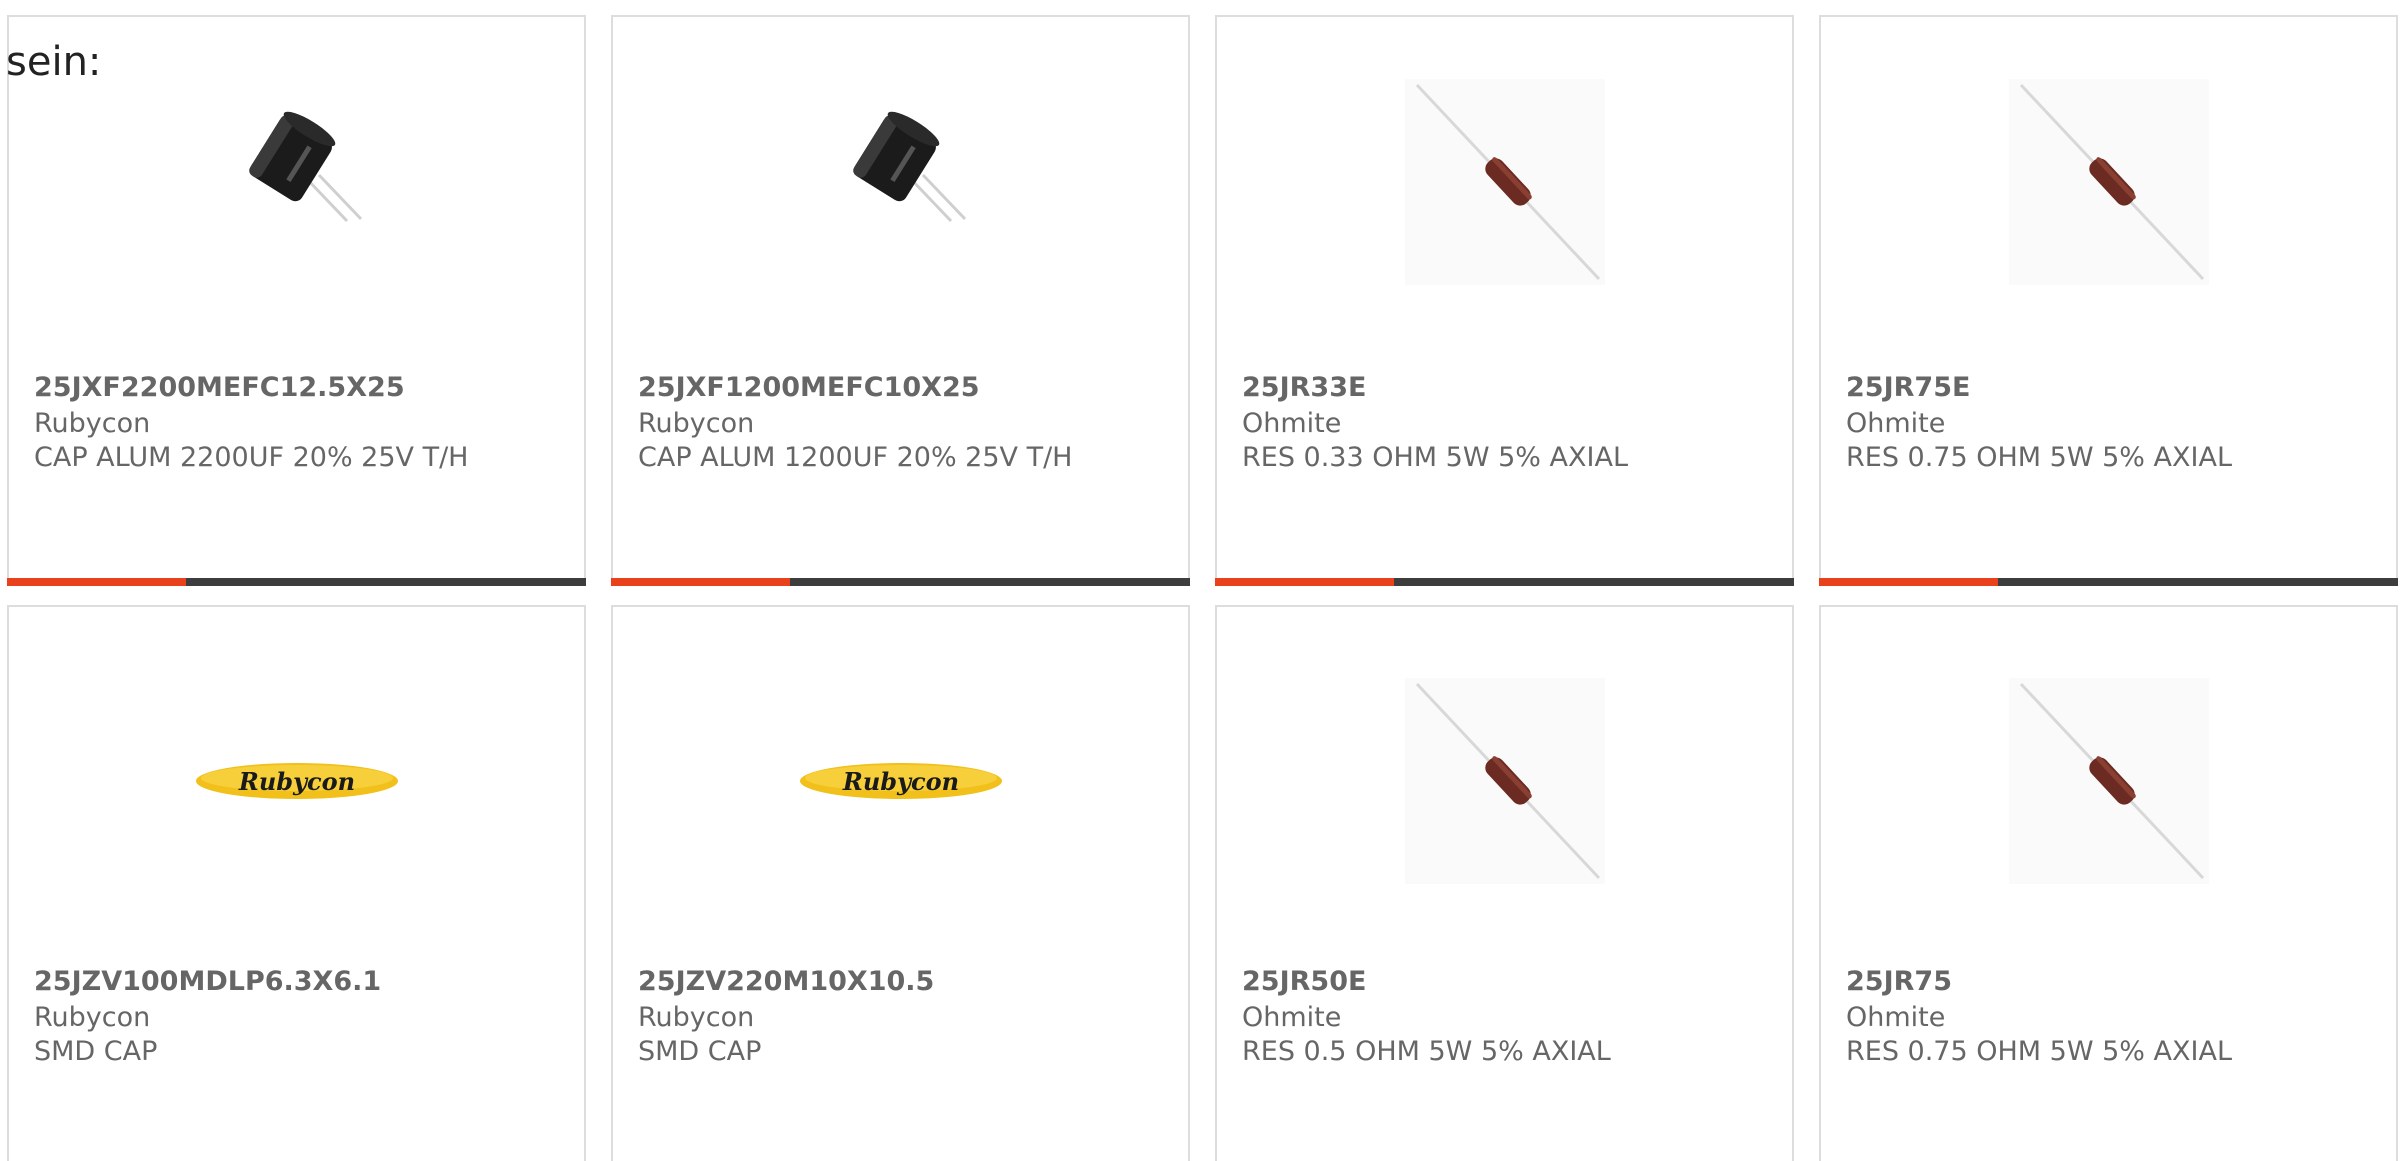 The image size is (2400, 1161). I want to click on description-label: CAP ALUM 2200UF 20% 25V T/H, so click(251, 457).